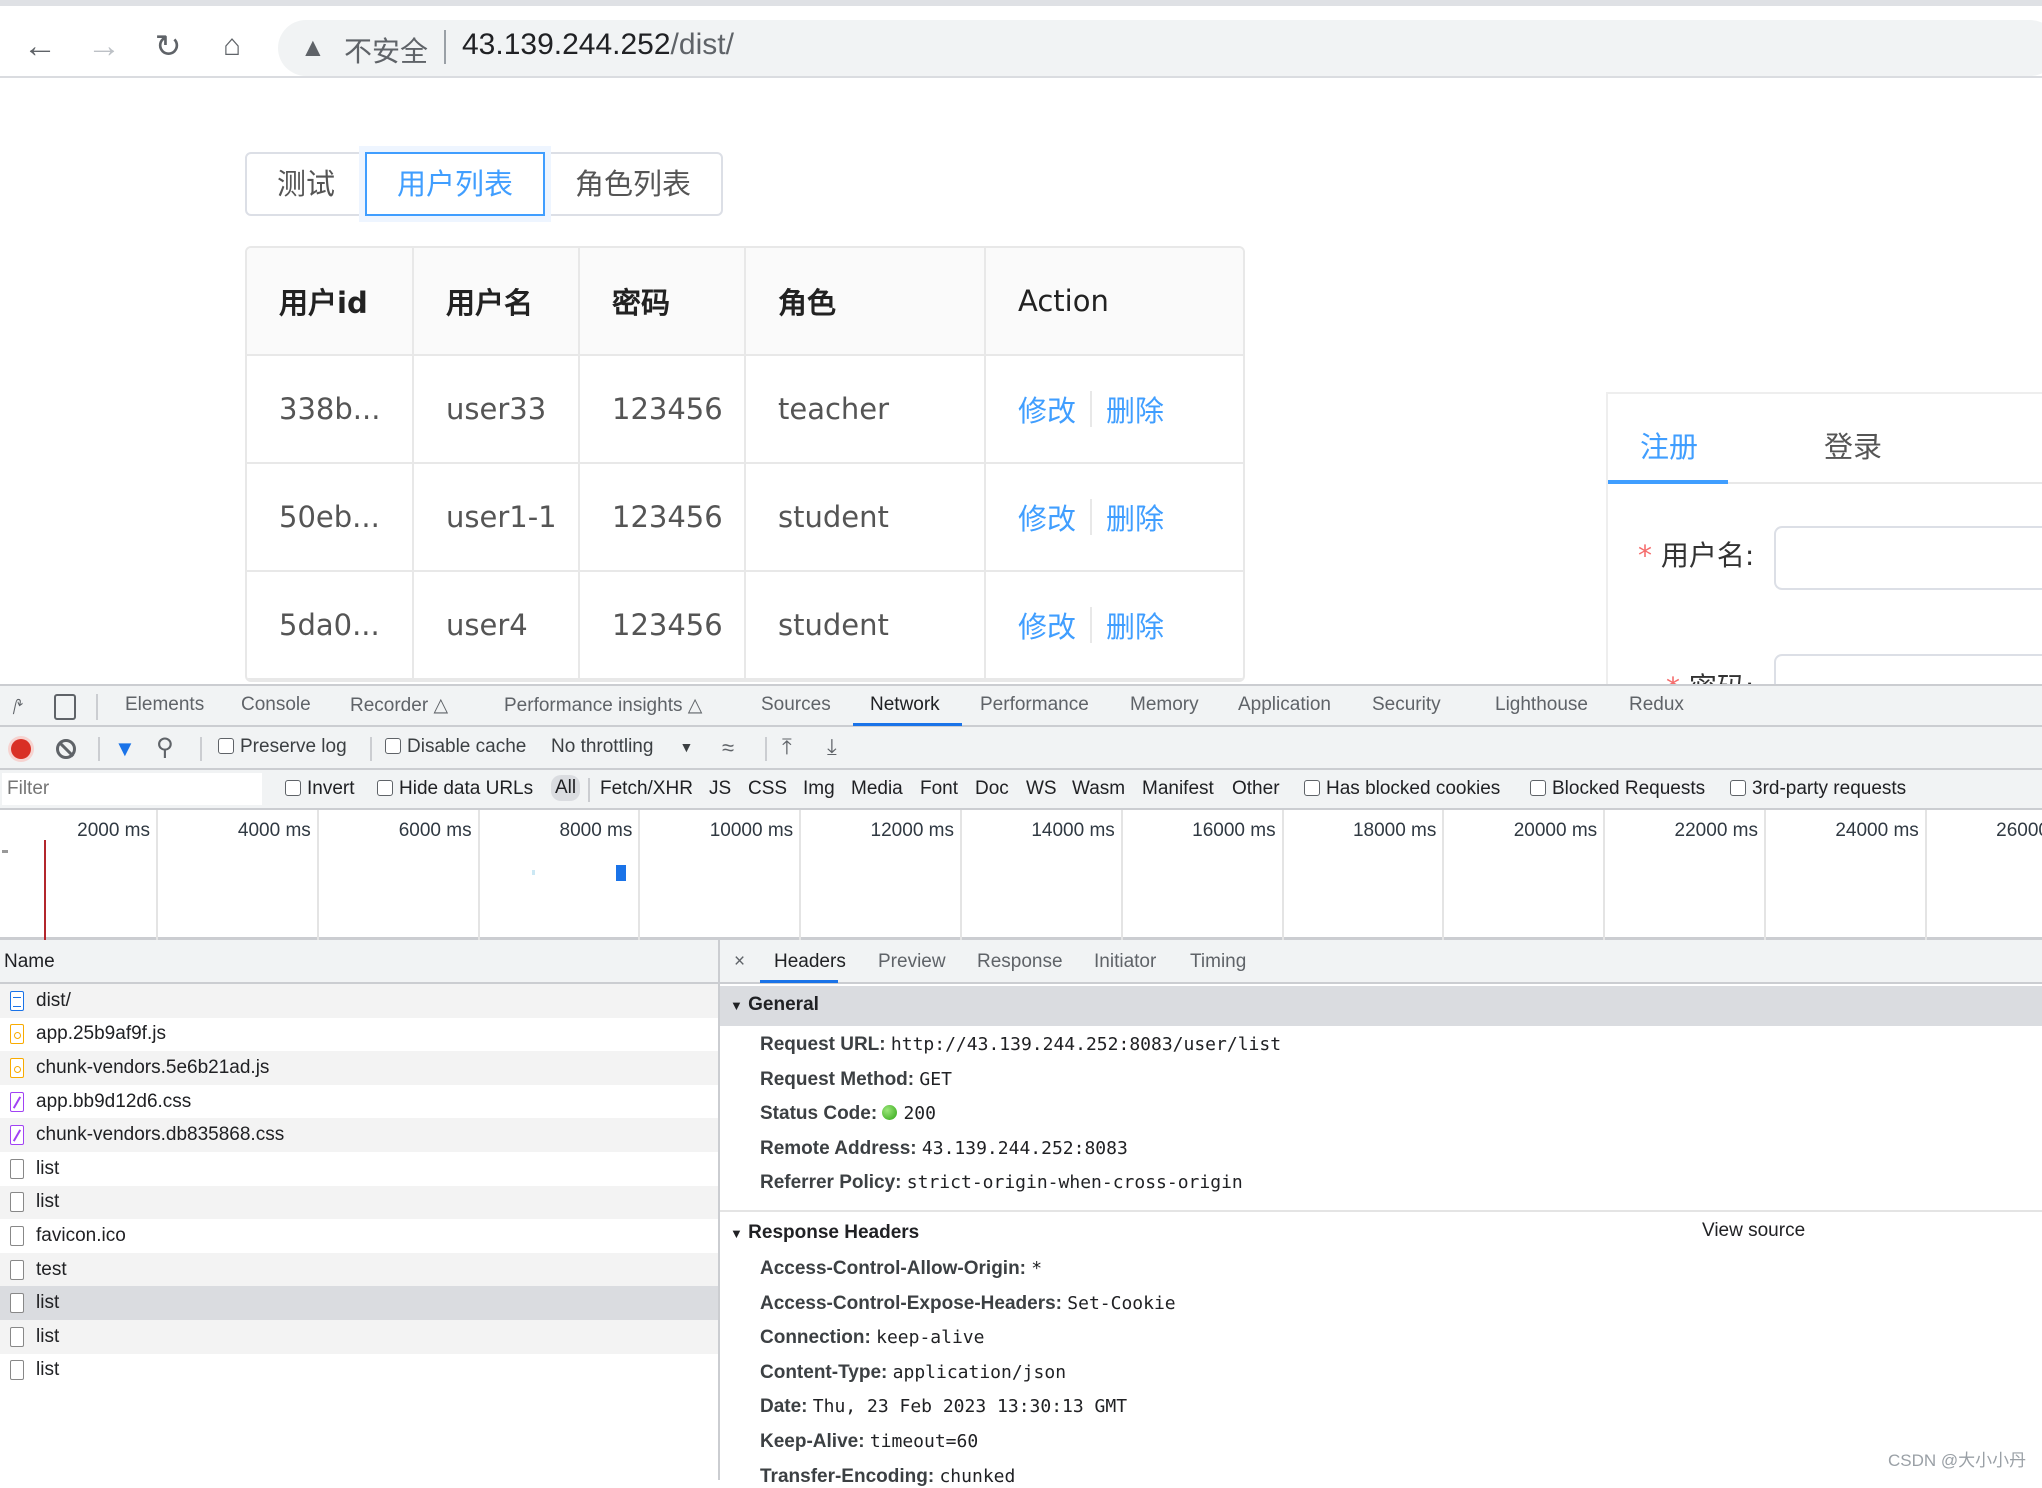 This screenshot has width=2042, height=1488. What do you see at coordinates (1381, 1232) in the screenshot?
I see `response-headers-section-header: ▼ Response Headers` at bounding box center [1381, 1232].